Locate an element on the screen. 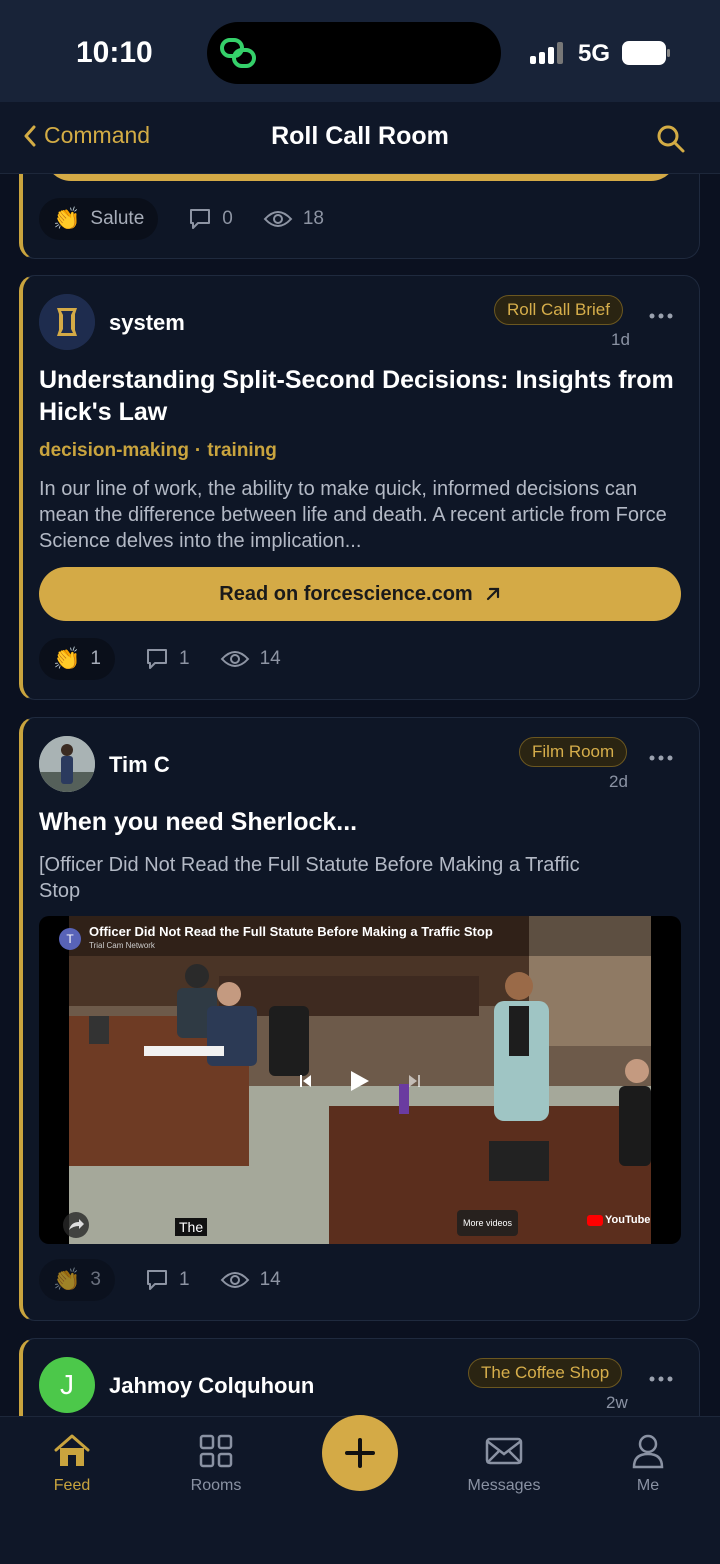  status-time: 10:10 is located at coordinates (114, 52).